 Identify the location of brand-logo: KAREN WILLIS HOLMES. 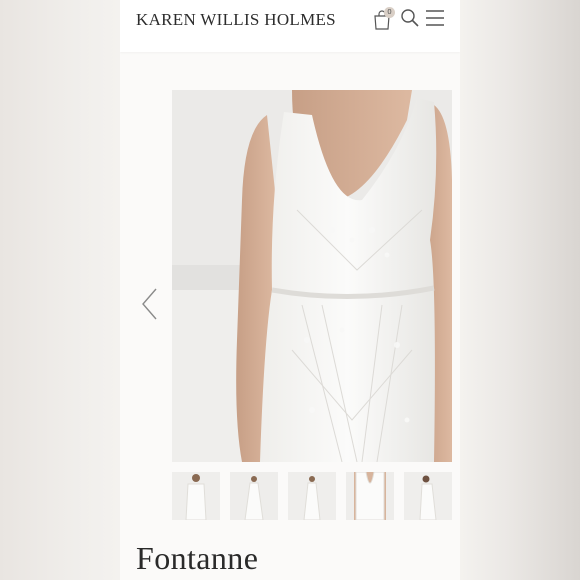
(236, 20).